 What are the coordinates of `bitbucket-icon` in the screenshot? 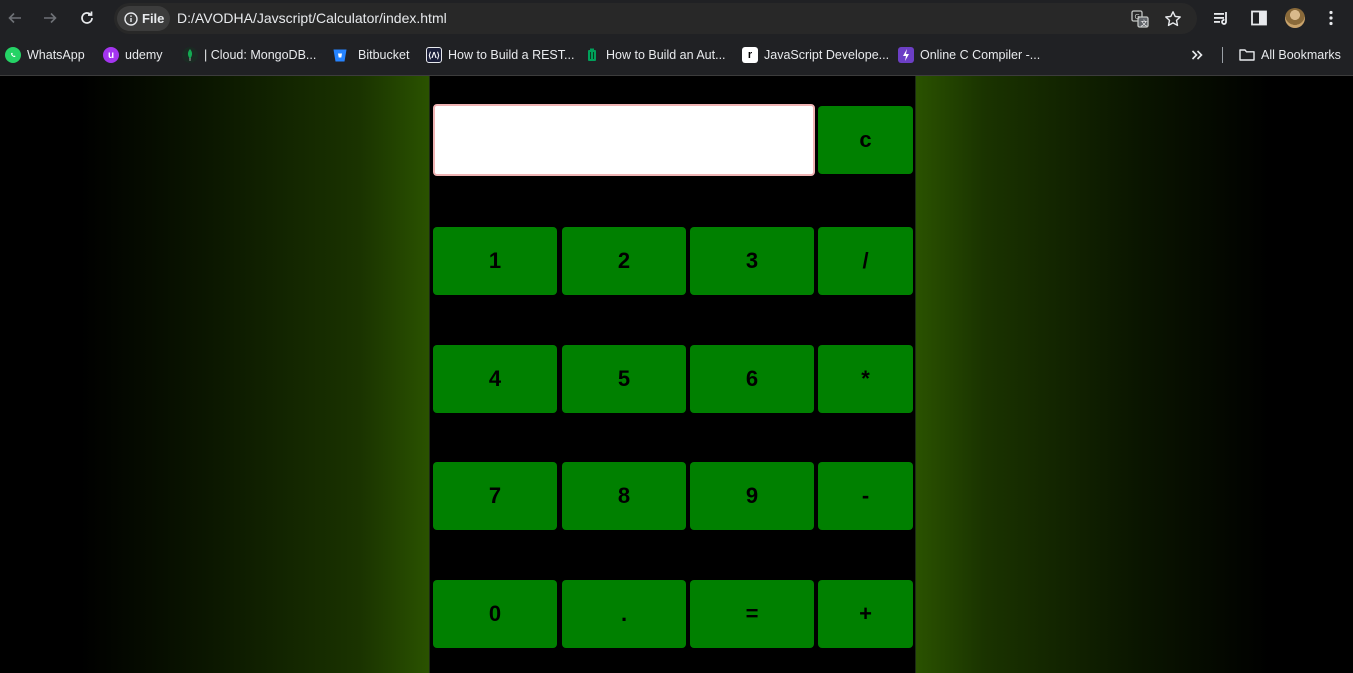 It's located at (340, 55).